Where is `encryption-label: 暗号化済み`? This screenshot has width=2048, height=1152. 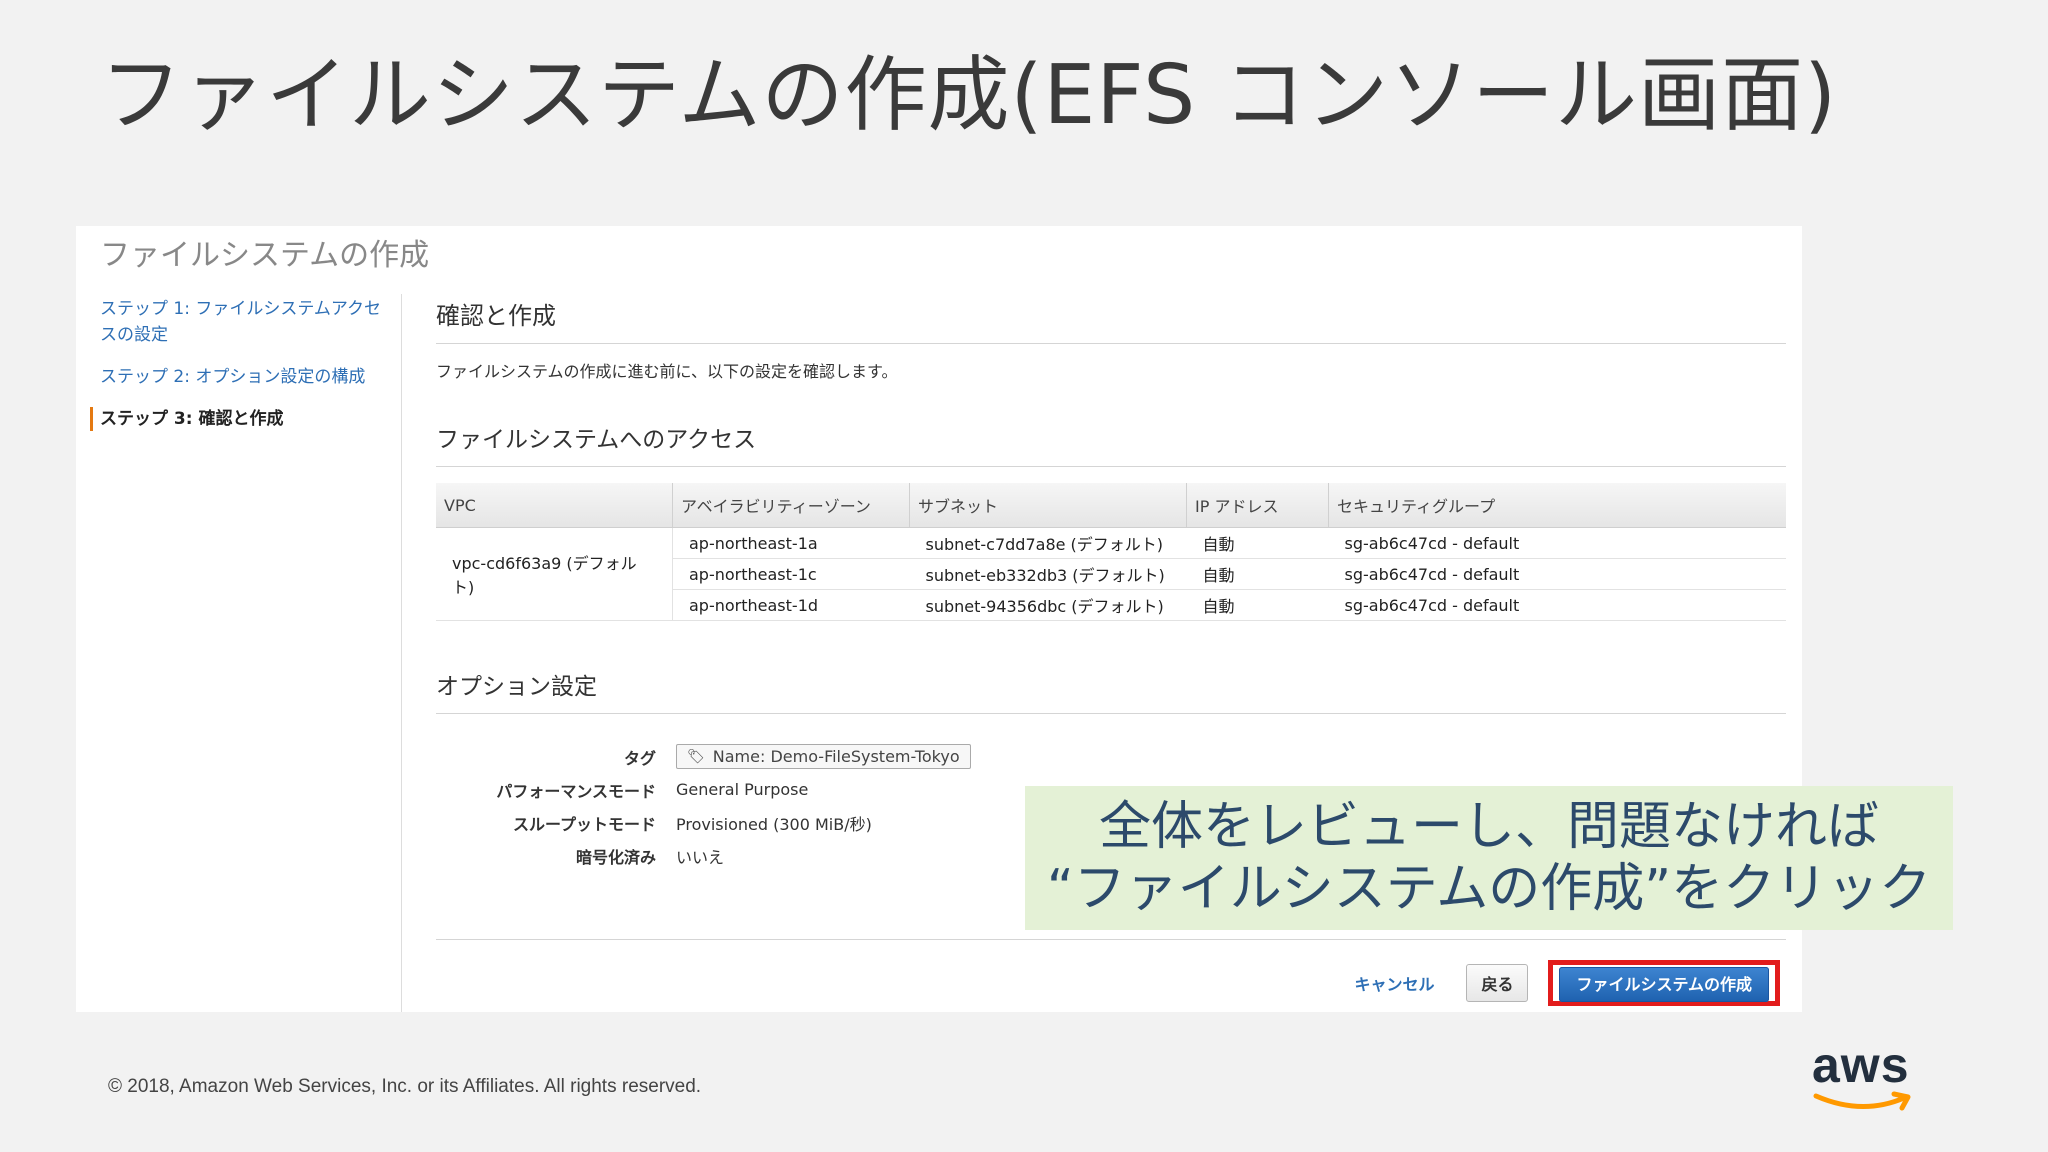 encryption-label: 暗号化済み is located at coordinates (615, 857).